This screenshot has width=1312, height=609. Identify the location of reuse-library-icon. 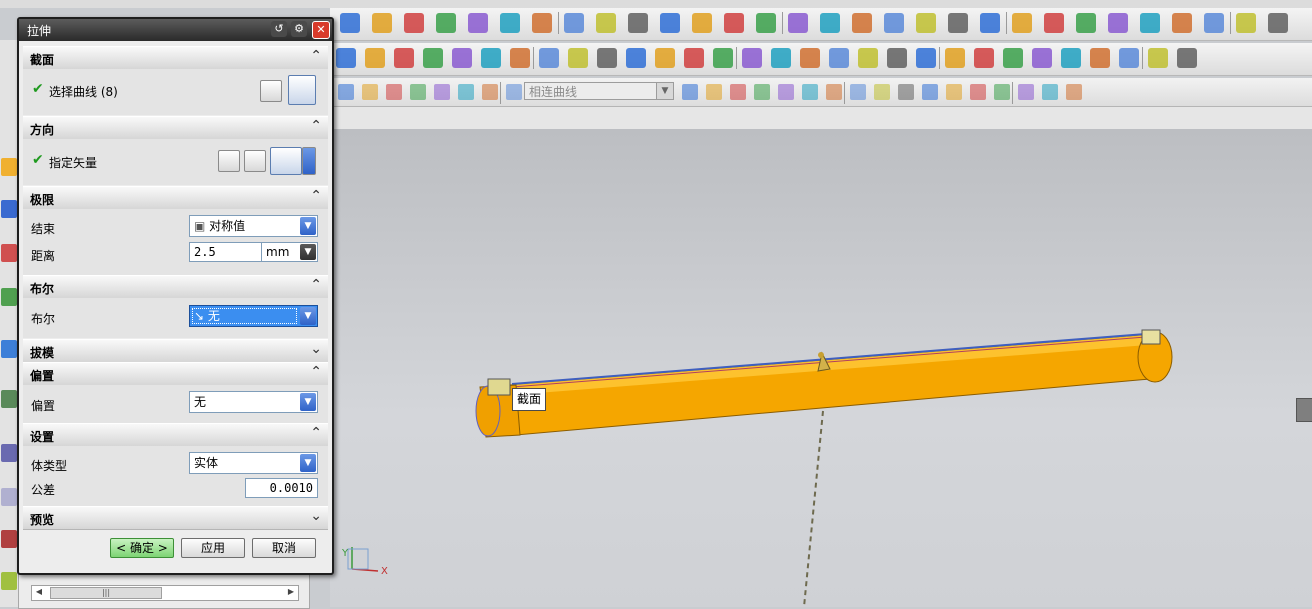
(9, 297).